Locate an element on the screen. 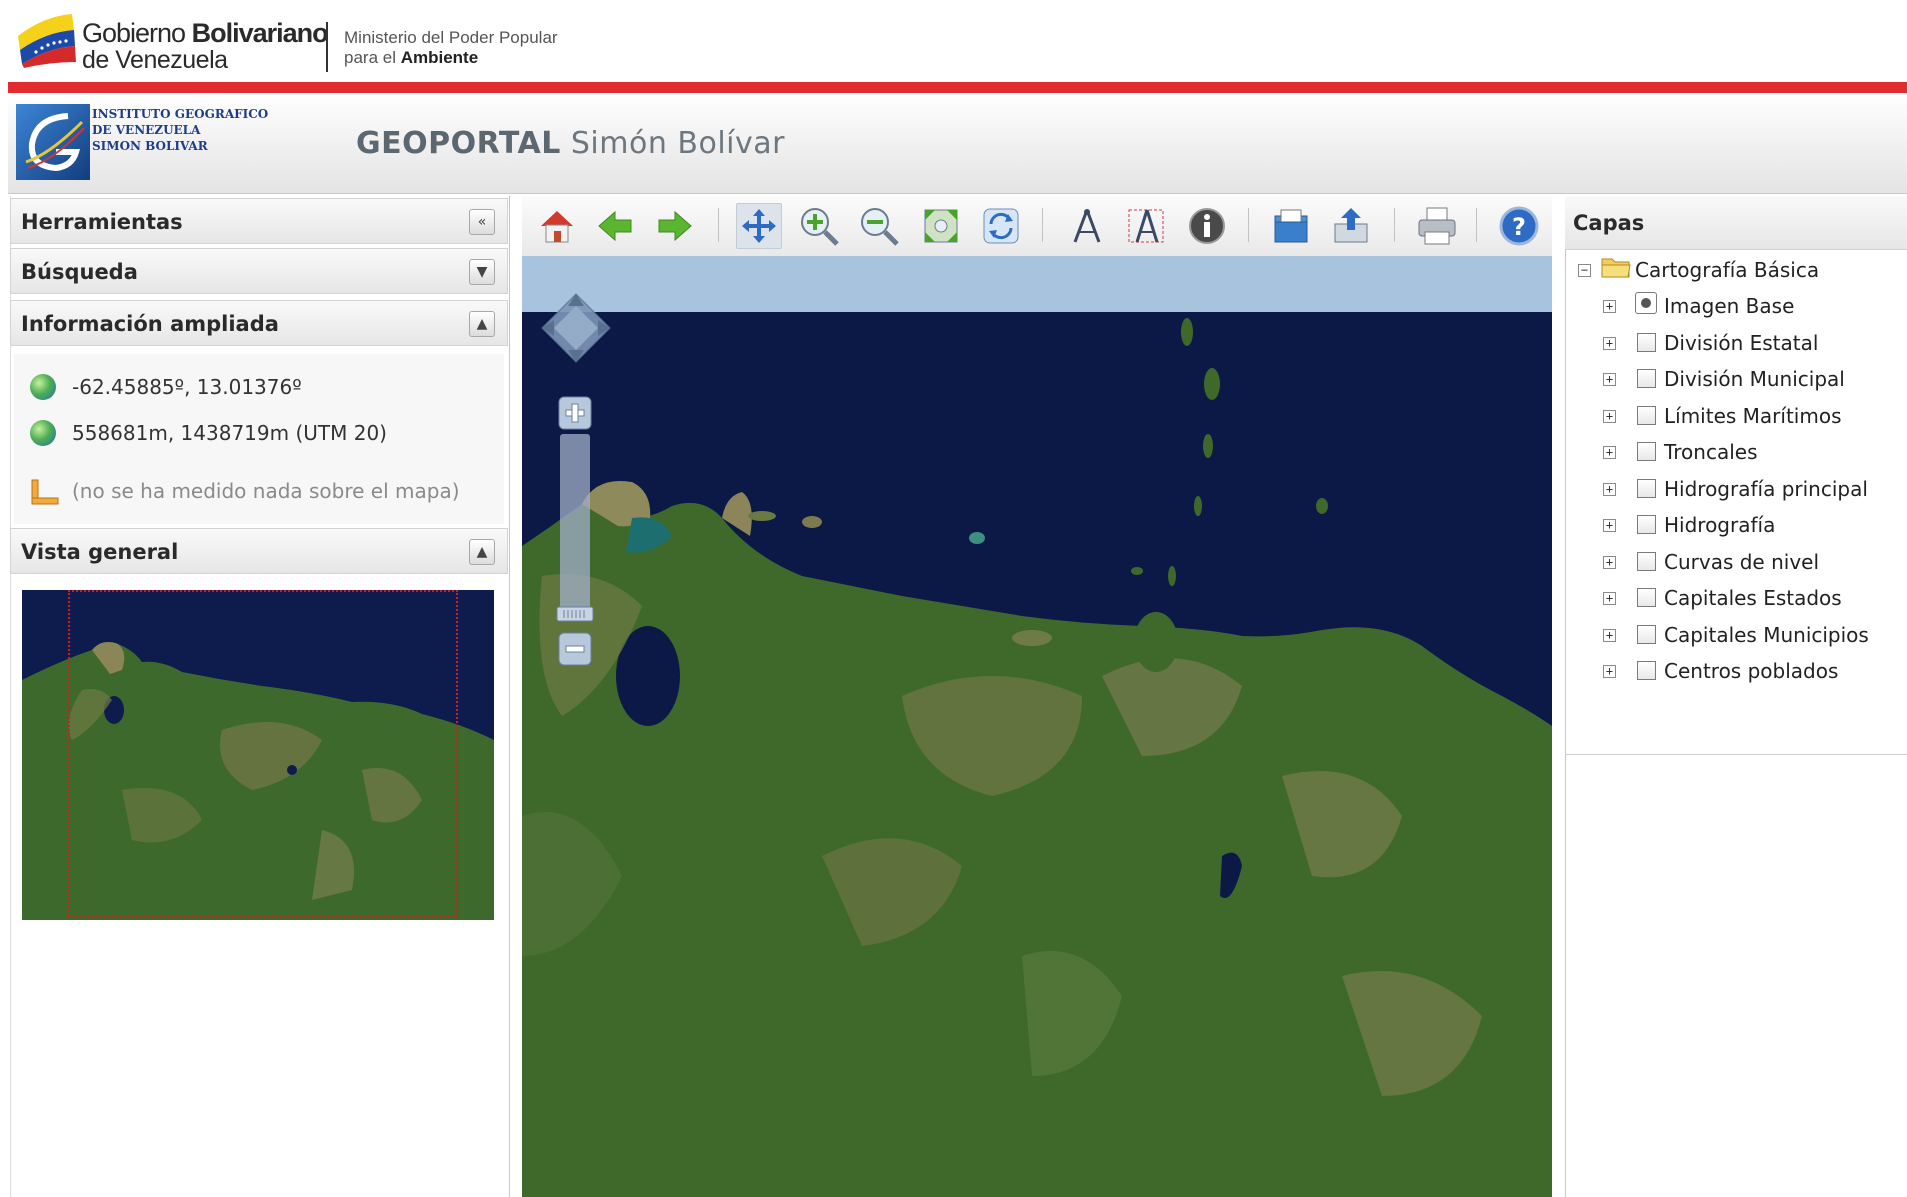 This screenshot has width=1907, height=1197. home-button is located at coordinates (557, 226).